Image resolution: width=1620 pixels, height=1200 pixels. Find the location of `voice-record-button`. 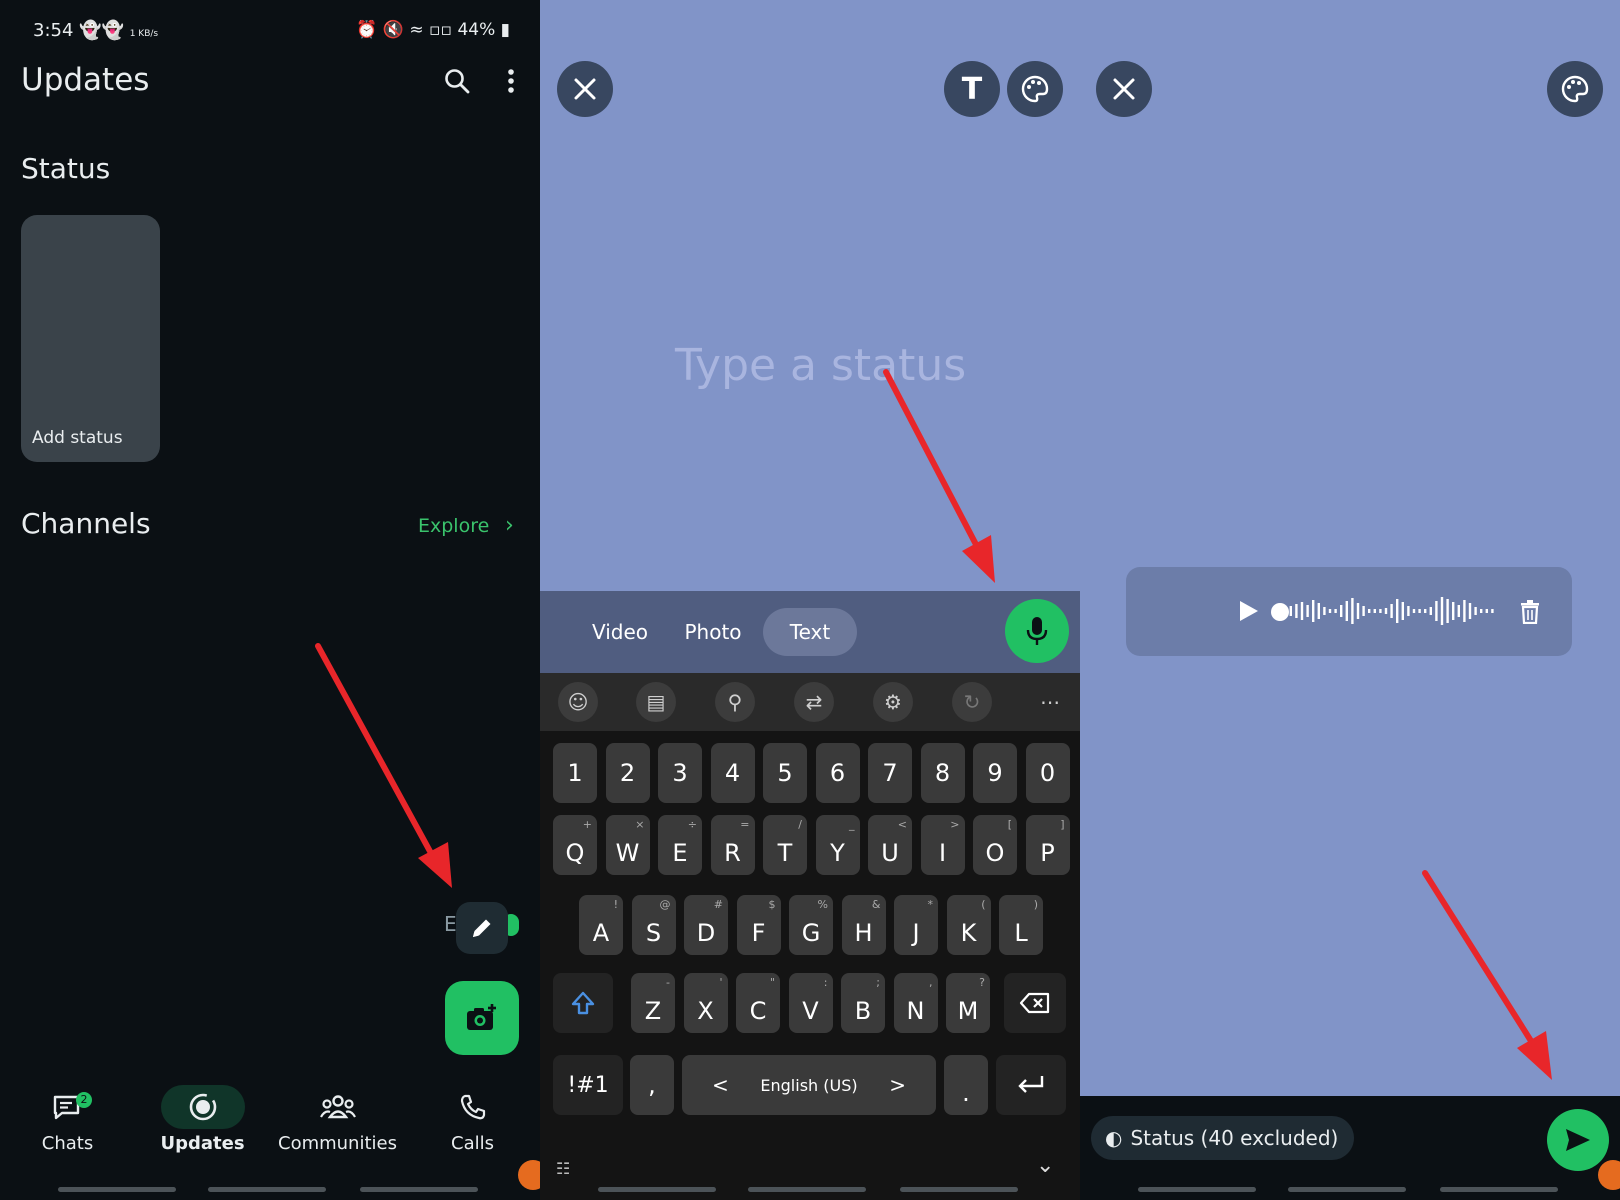

voice-record-button is located at coordinates (1037, 631).